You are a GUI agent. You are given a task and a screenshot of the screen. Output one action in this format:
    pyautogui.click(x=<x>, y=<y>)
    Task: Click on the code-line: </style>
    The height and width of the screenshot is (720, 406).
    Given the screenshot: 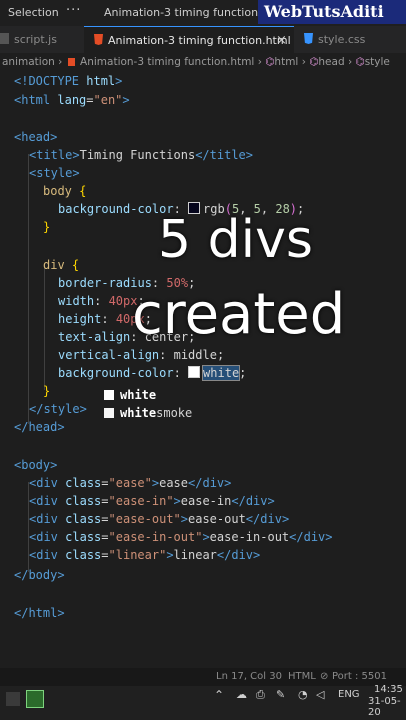 What is the action you would take?
    pyautogui.click(x=58, y=409)
    